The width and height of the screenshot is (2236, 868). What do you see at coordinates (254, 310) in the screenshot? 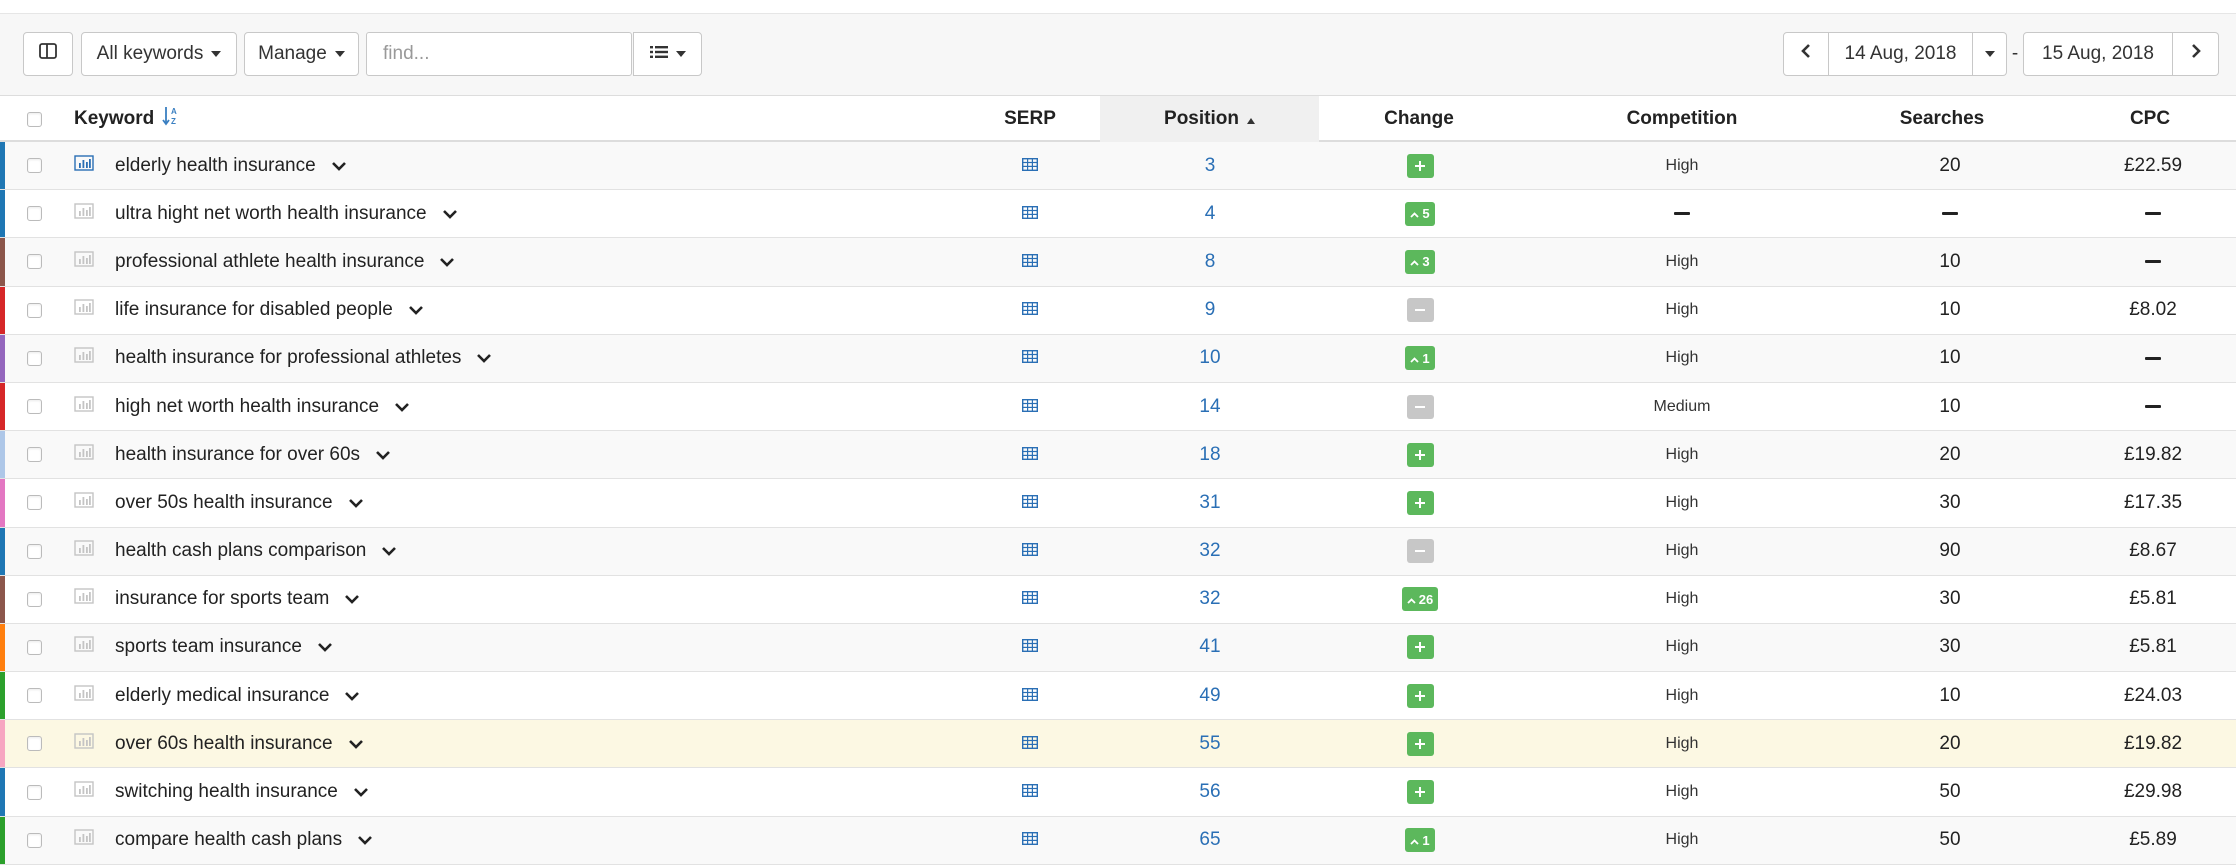
I see `keyword-text: life insurance for disabled people` at bounding box center [254, 310].